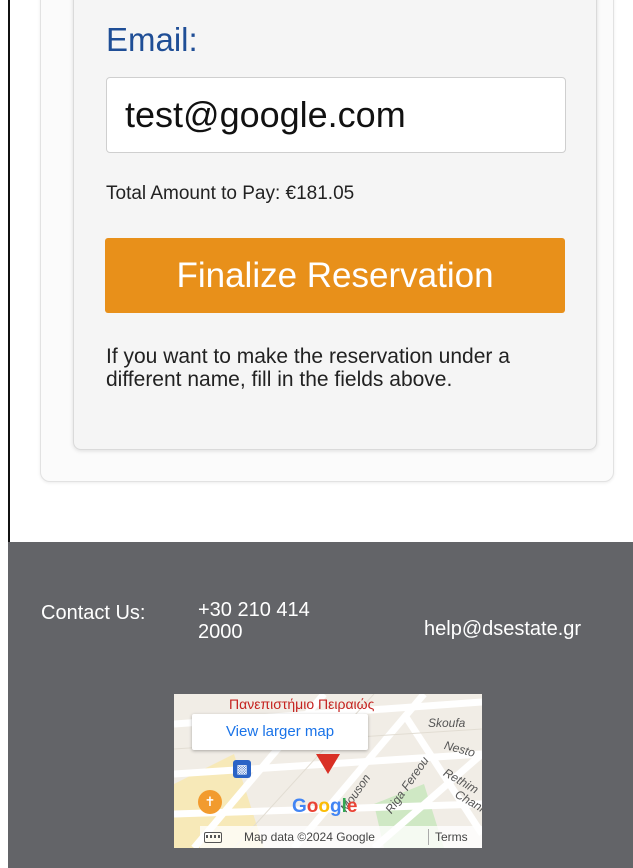 The width and height of the screenshot is (633, 868). What do you see at coordinates (325, 806) in the screenshot?
I see `google-logo: Google` at bounding box center [325, 806].